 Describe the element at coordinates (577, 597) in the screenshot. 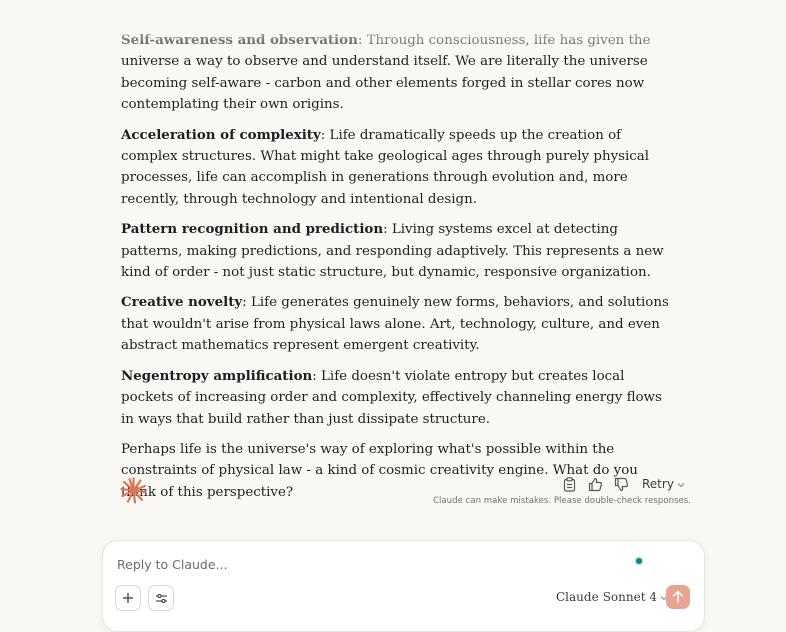

I see `model-name: Claude` at that location.